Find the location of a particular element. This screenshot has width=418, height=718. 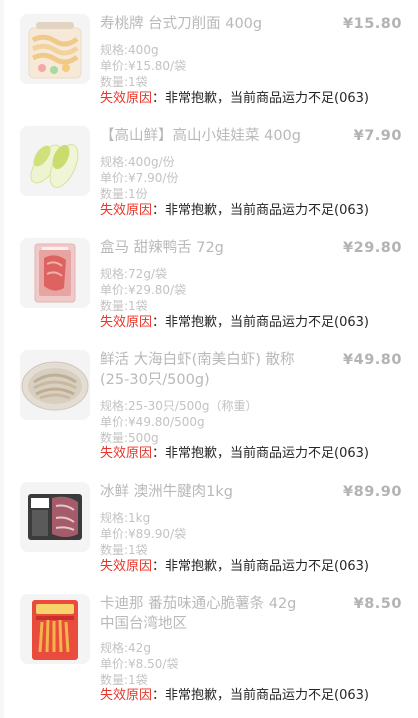

product-name: 盒马 甜辣鸭舌 72g is located at coordinates (215, 248).